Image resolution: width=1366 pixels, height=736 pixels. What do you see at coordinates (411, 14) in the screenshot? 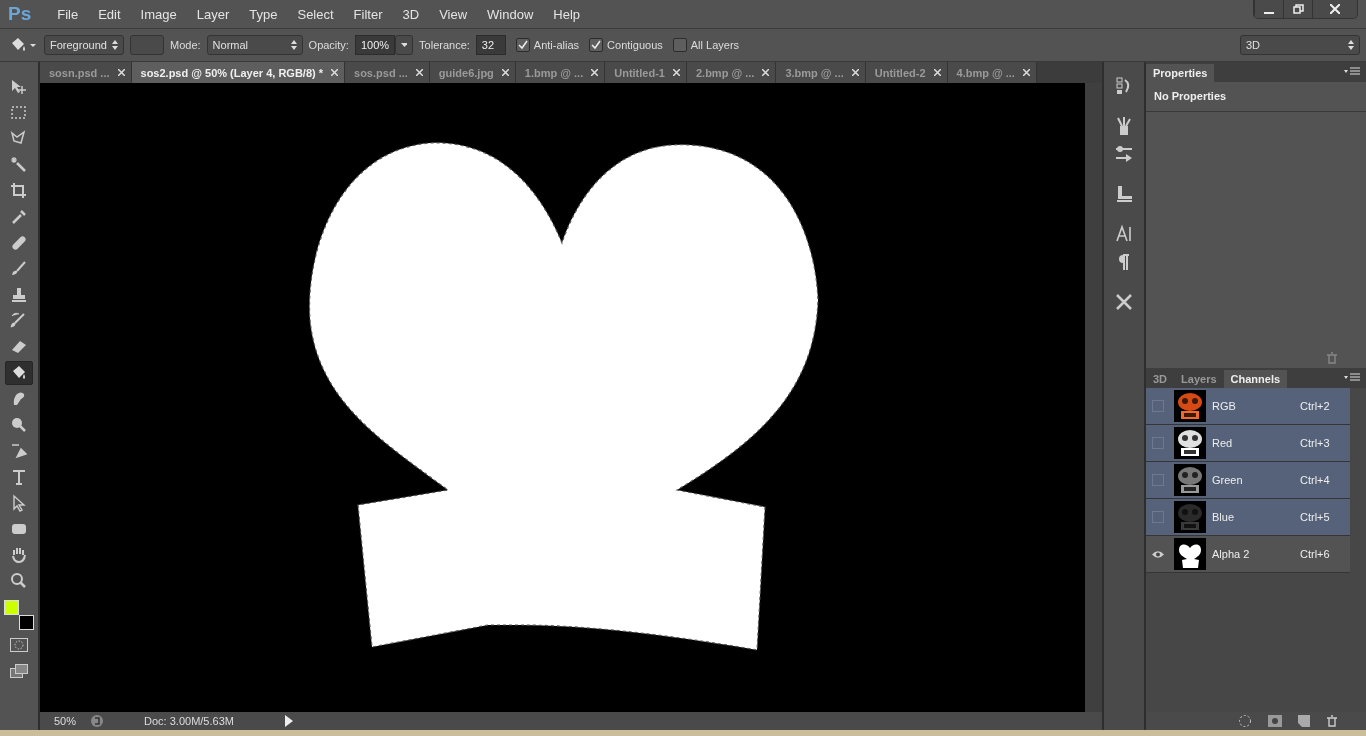
I see `menu-item: 3D` at bounding box center [411, 14].